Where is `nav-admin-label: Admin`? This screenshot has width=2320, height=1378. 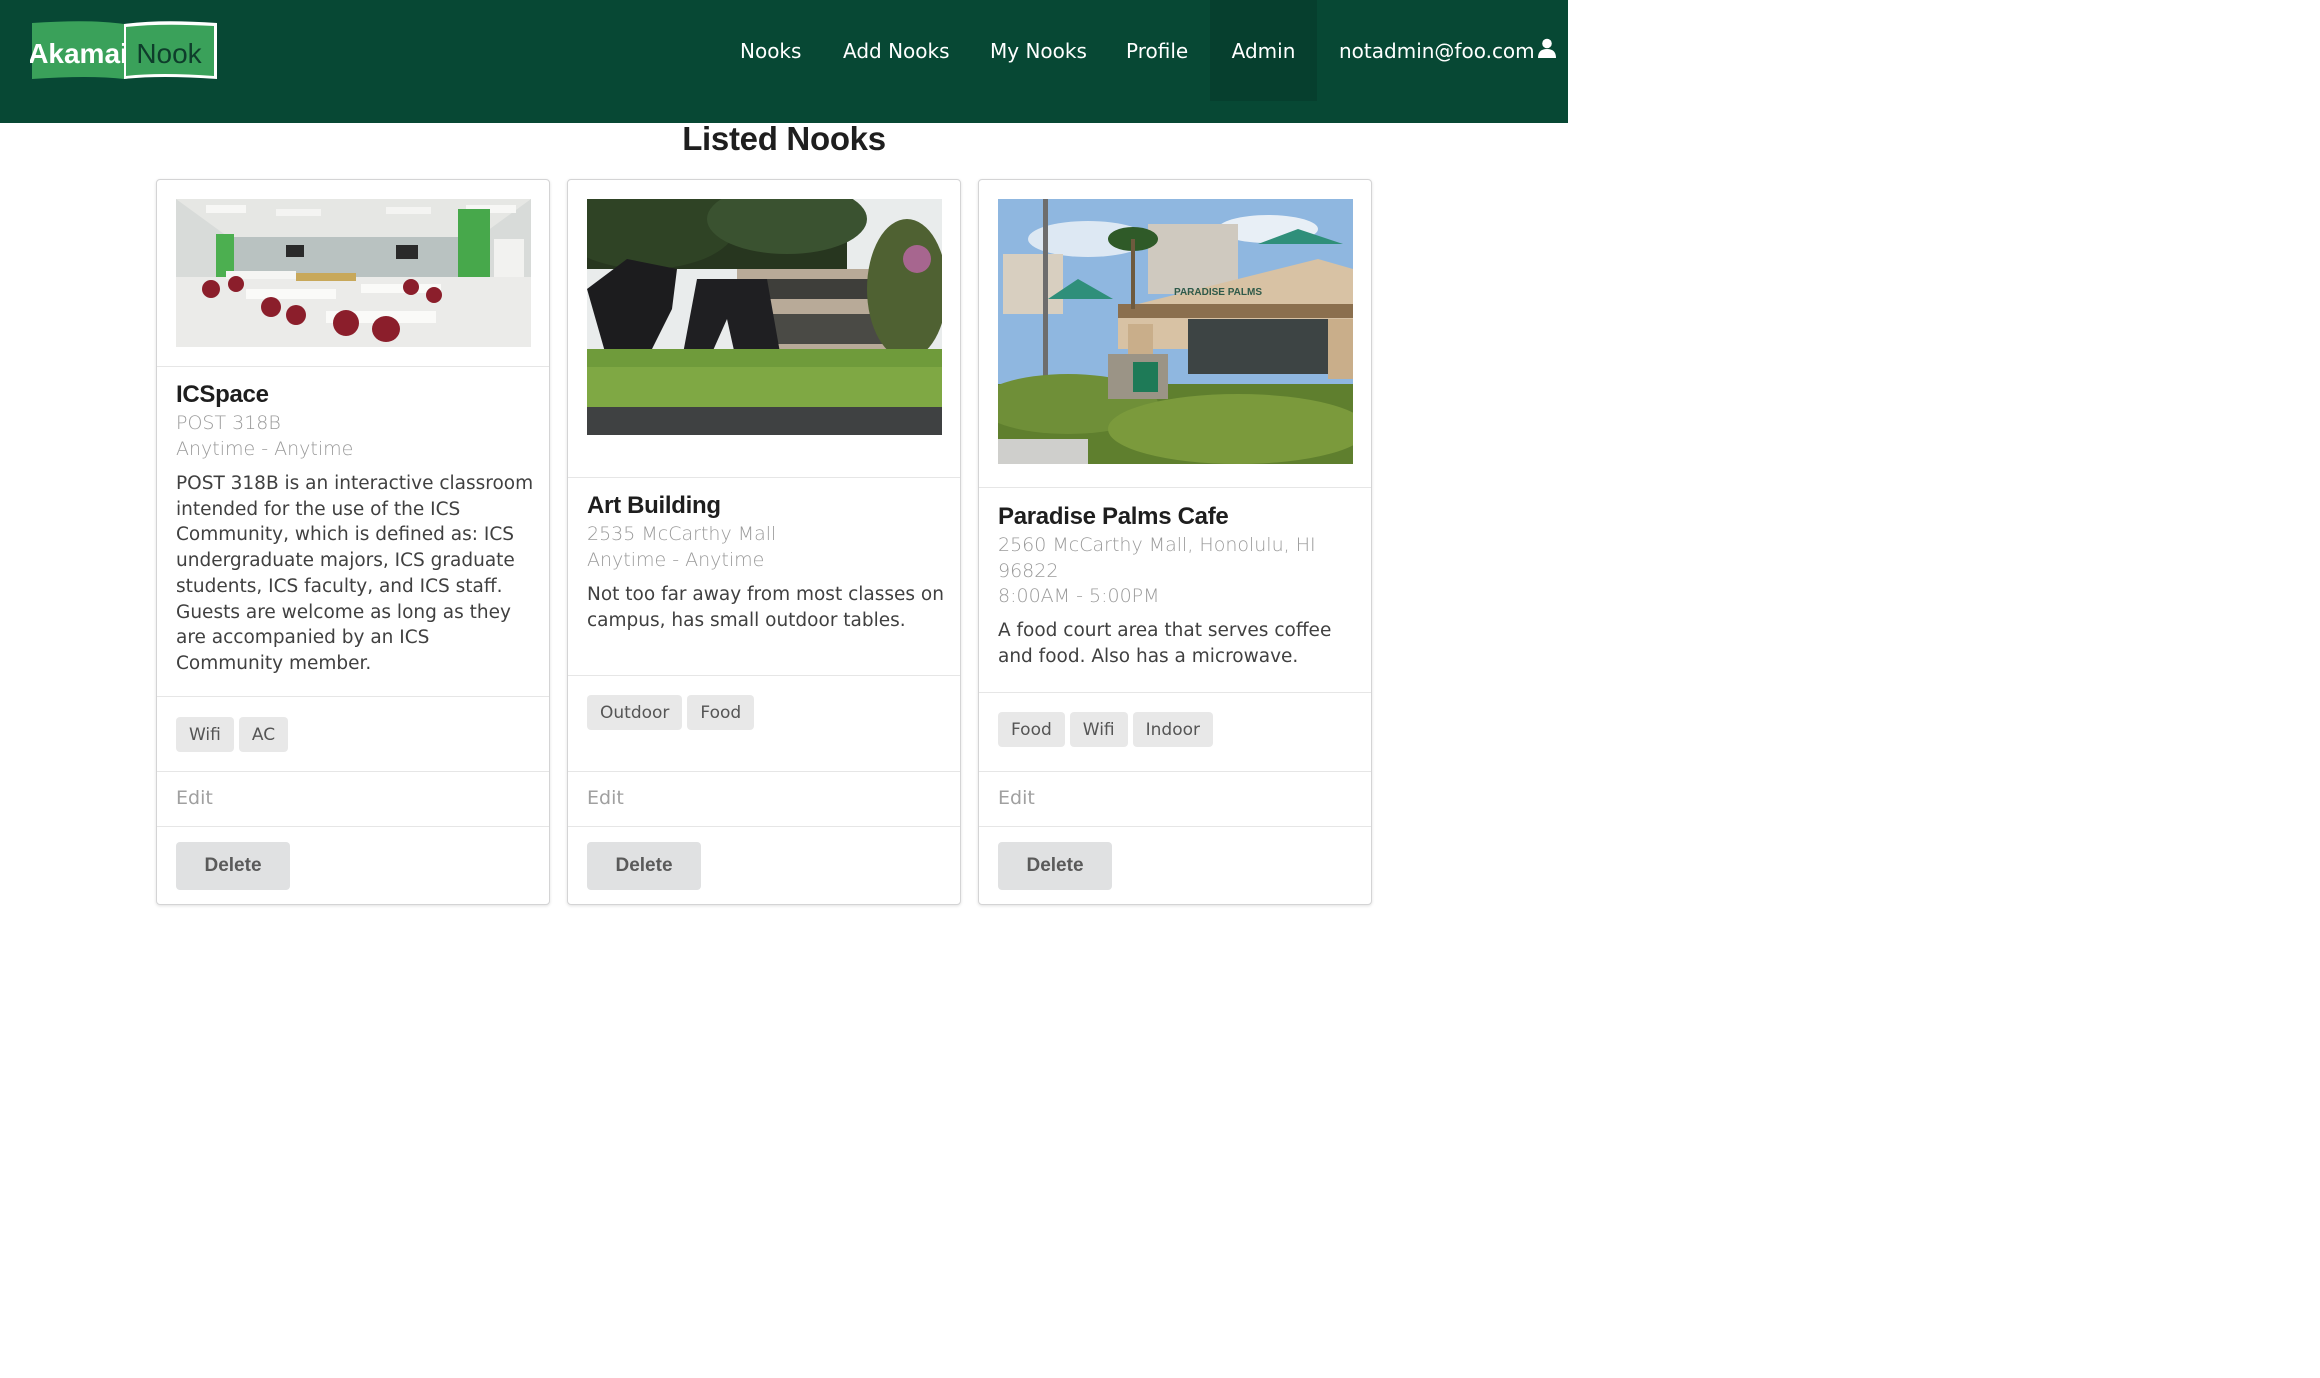
nav-admin-label: Admin is located at coordinates (1263, 50).